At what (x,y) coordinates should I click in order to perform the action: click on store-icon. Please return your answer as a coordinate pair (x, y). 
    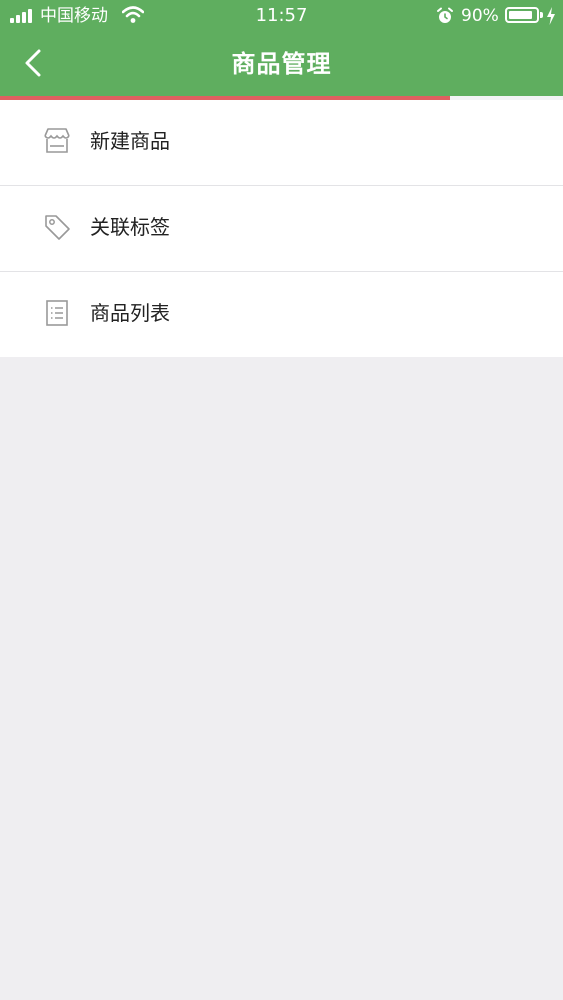
    Looking at the image, I should click on (57, 140).